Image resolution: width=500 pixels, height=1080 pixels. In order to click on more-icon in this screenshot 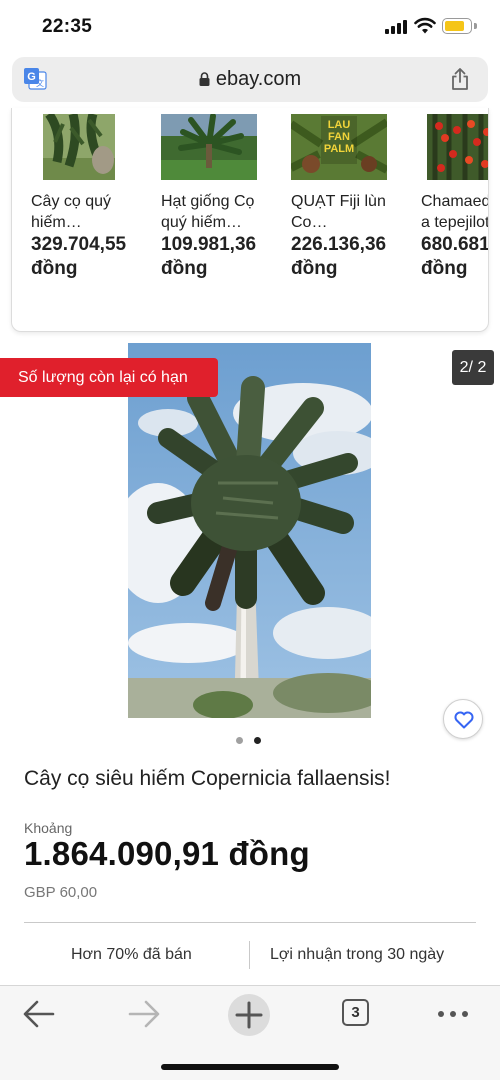, I will do `click(453, 1014)`.